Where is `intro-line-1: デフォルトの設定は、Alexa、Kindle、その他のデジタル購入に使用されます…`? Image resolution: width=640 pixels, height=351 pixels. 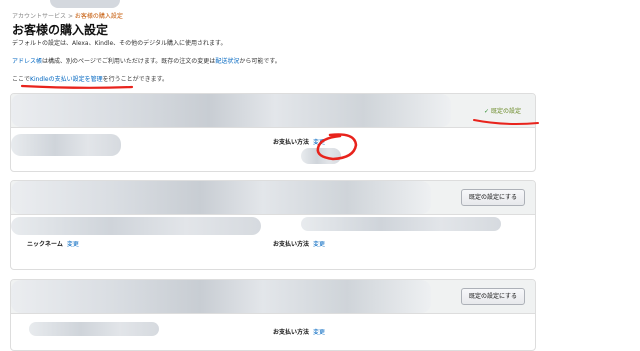 intro-line-1: デフォルトの設定は、Alexa、Kindle、その他のデジタル購入に使用されます… is located at coordinates (119, 43).